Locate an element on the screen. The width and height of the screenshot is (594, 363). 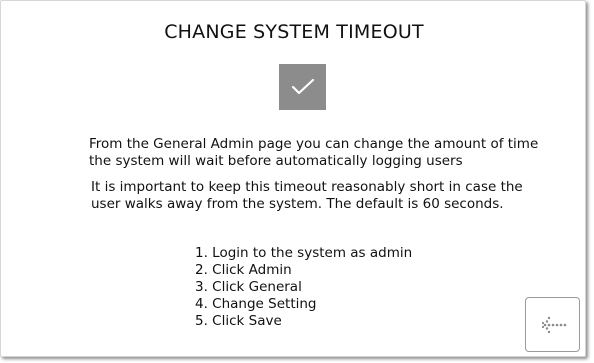
step-item: 2. Click Admin is located at coordinates (243, 270).